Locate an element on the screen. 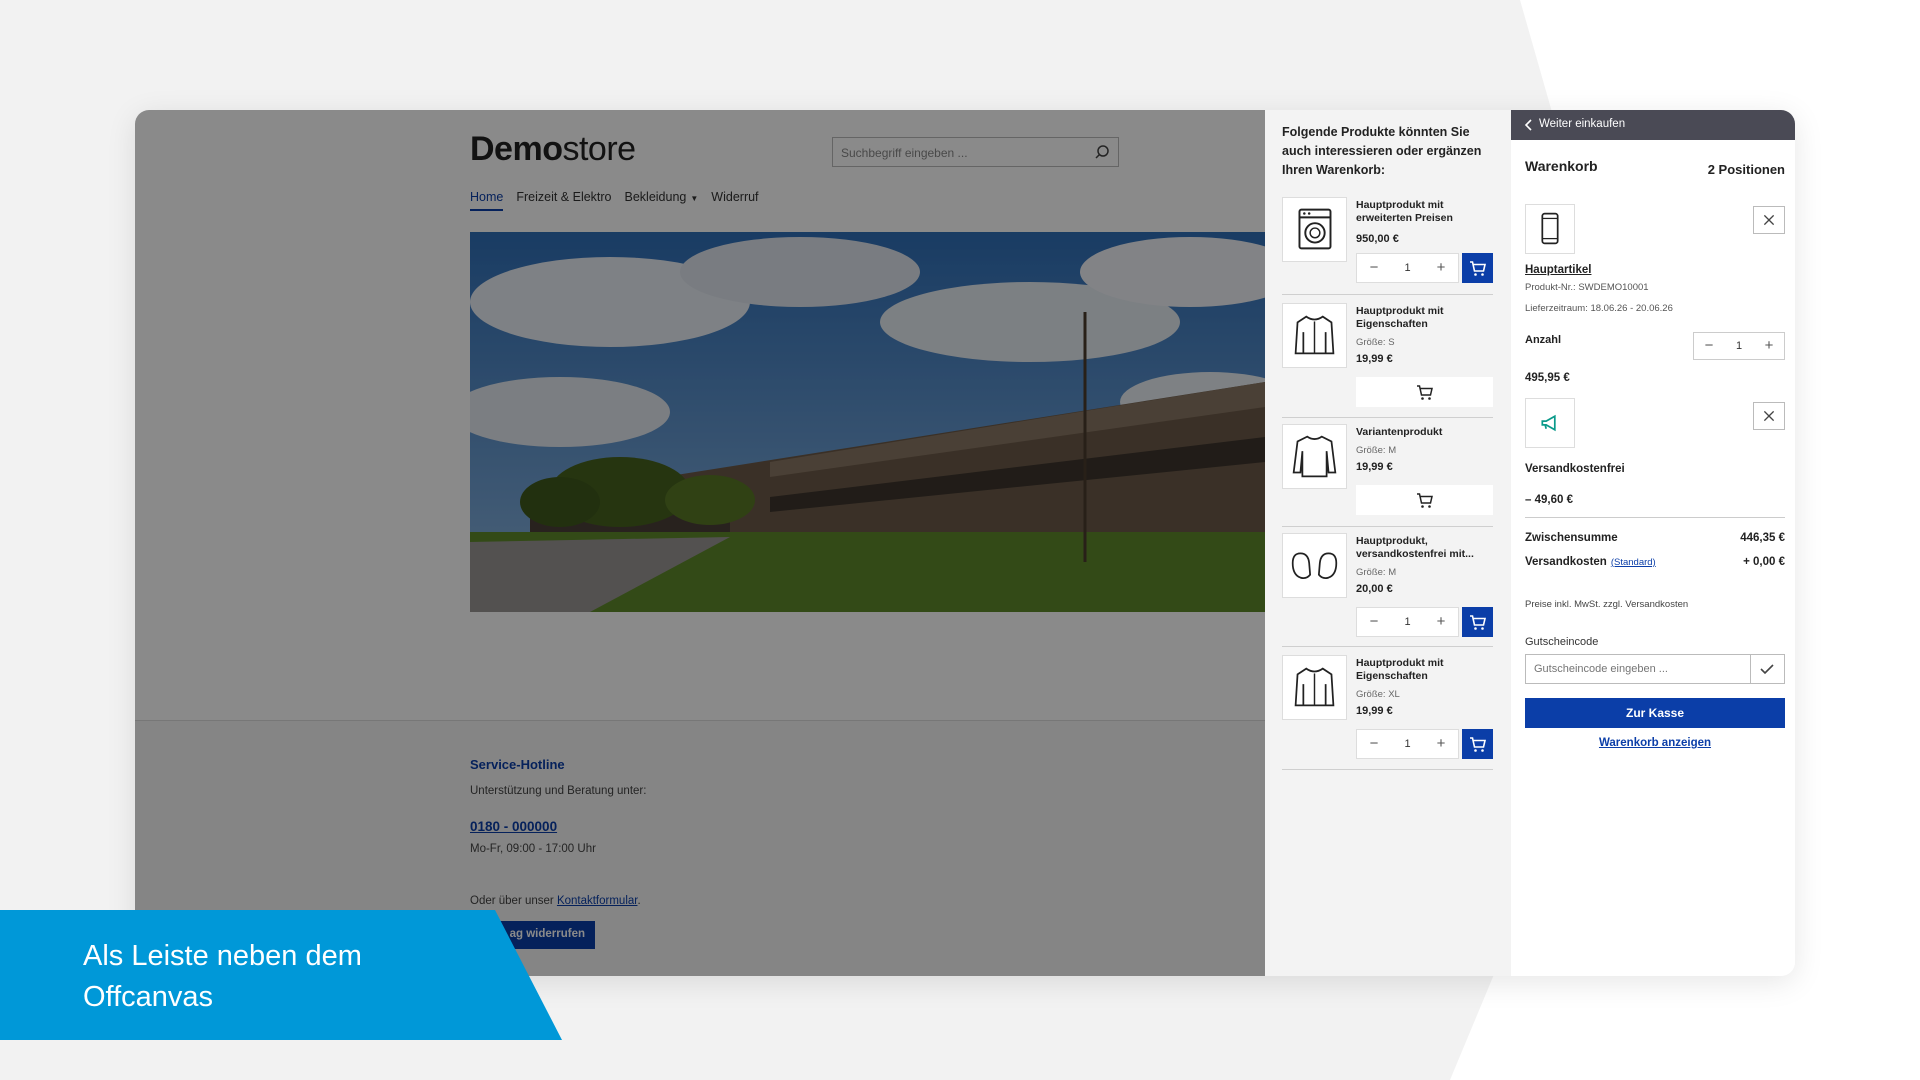 This screenshot has width=1920, height=1080. chevron-left-icon is located at coordinates (1528, 125).